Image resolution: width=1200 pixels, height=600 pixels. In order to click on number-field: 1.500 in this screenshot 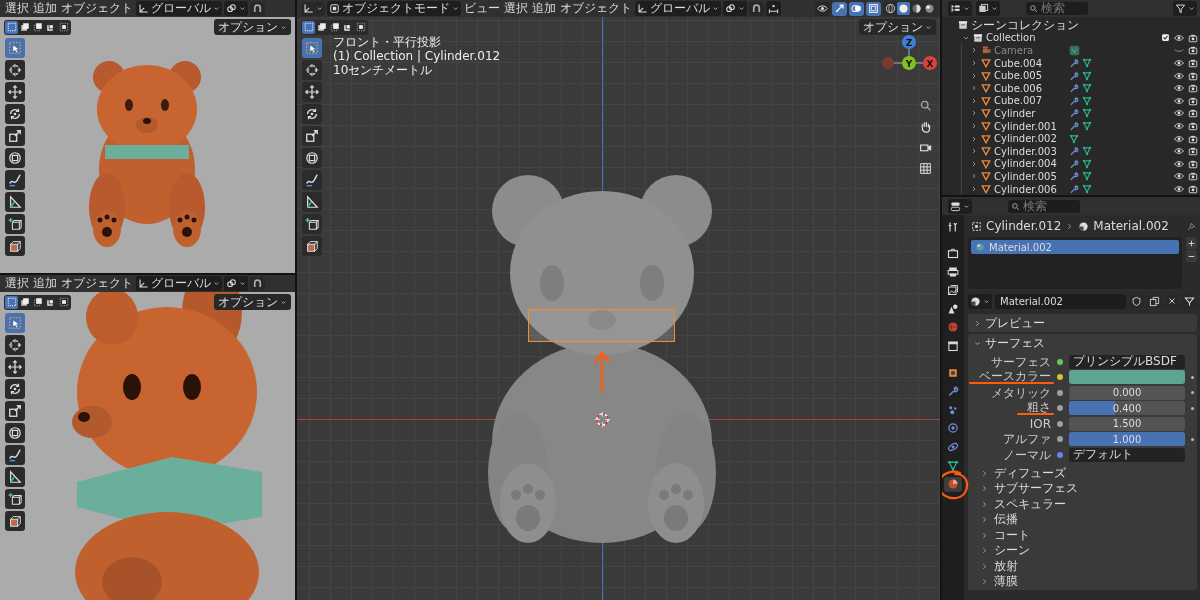, I will do `click(1127, 423)`.